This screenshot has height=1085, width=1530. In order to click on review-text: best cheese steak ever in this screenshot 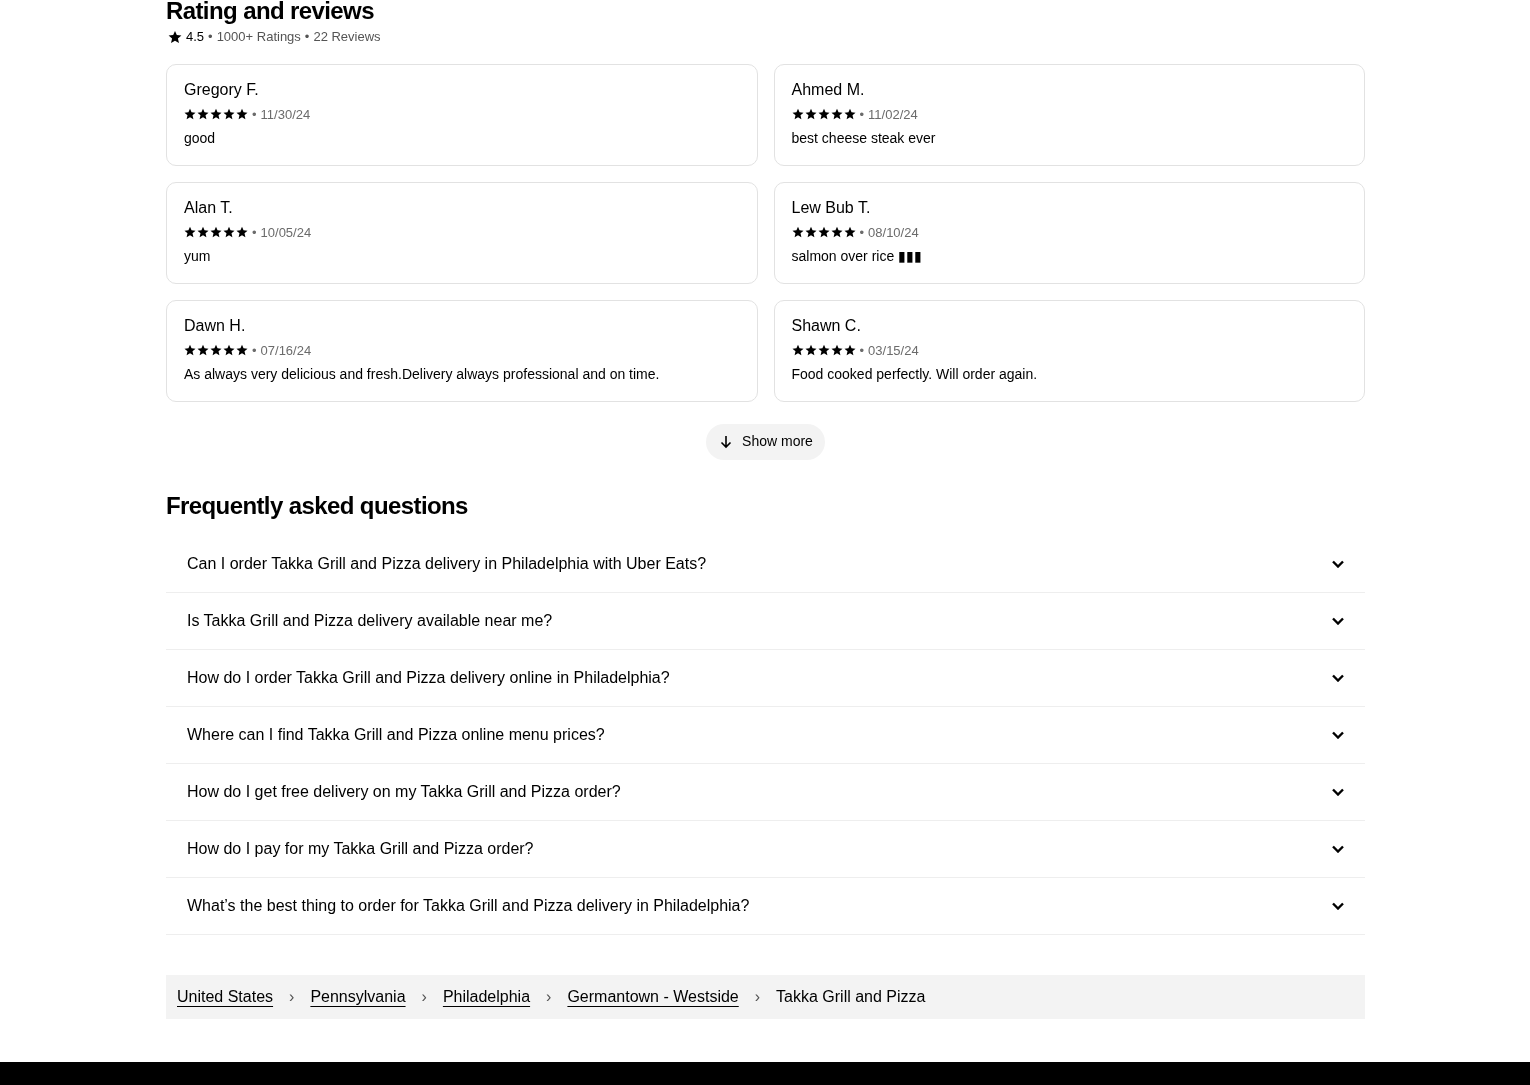, I will do `click(864, 138)`.